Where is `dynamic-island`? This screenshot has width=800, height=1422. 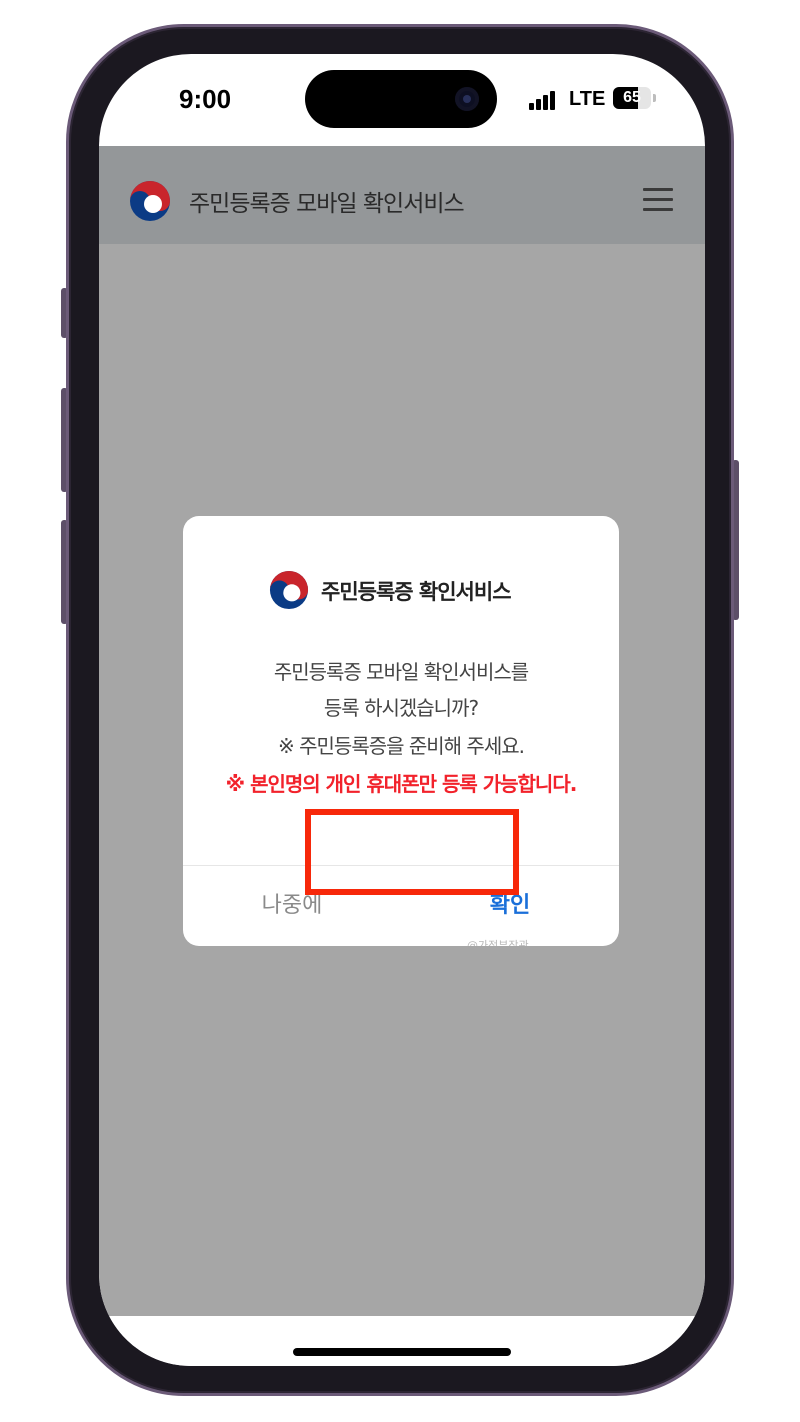 dynamic-island is located at coordinates (401, 99).